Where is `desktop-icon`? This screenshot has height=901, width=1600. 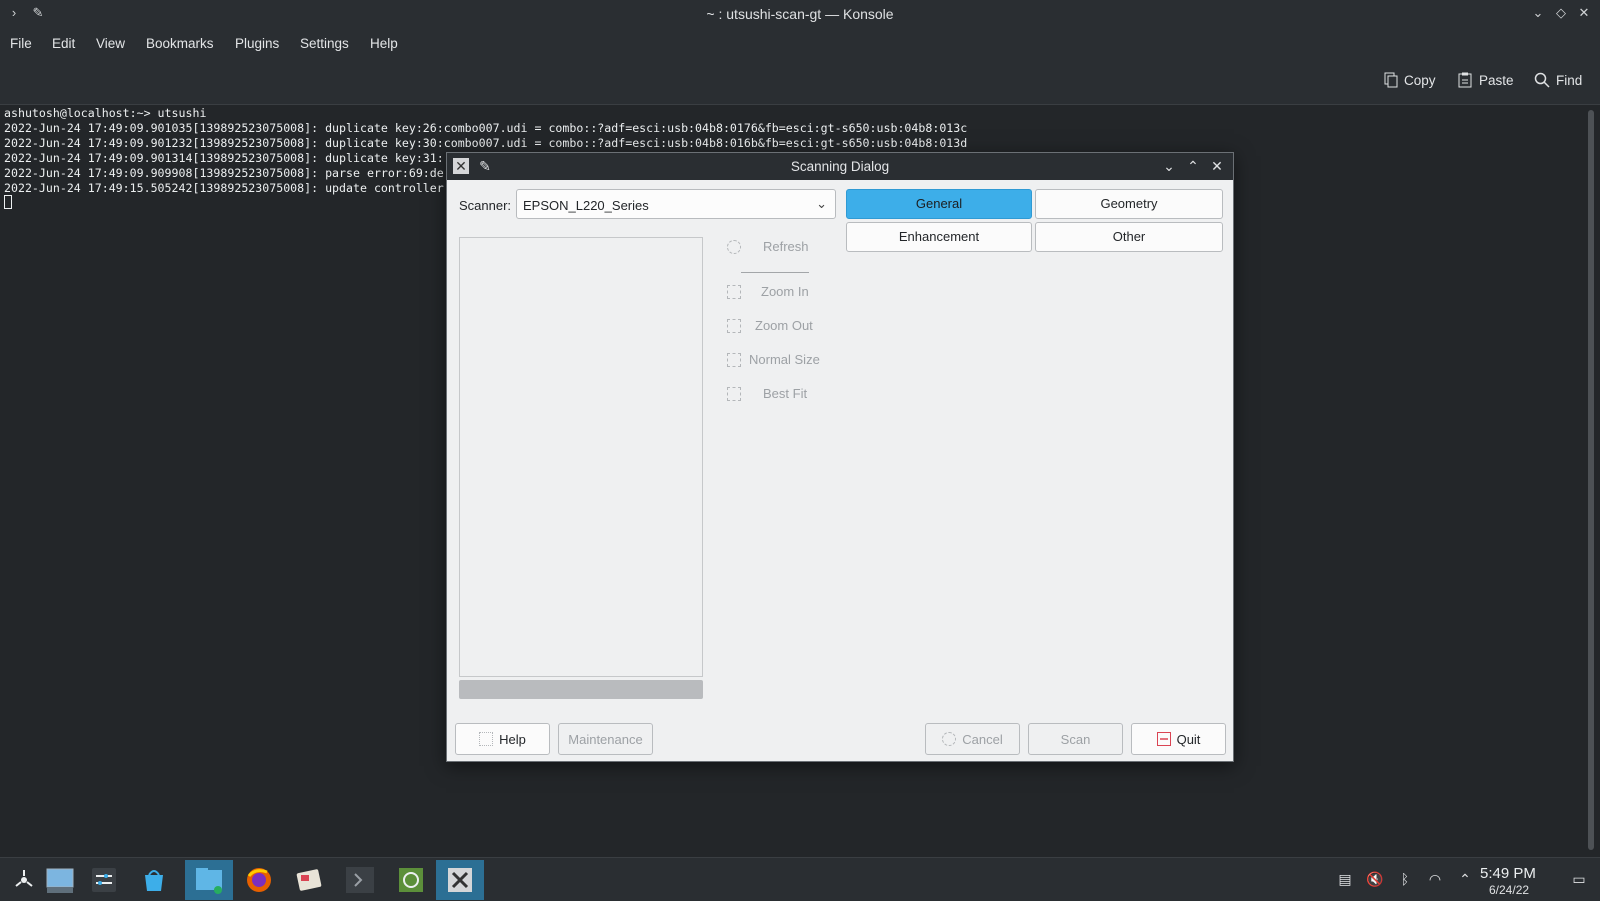 desktop-icon is located at coordinates (60, 880).